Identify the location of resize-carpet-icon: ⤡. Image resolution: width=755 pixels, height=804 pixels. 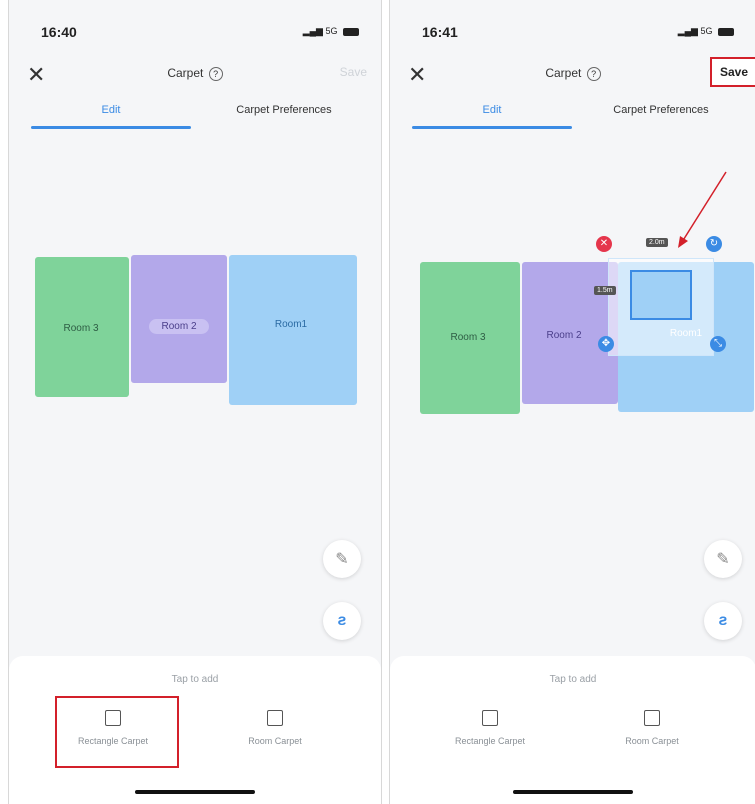
(718, 344).